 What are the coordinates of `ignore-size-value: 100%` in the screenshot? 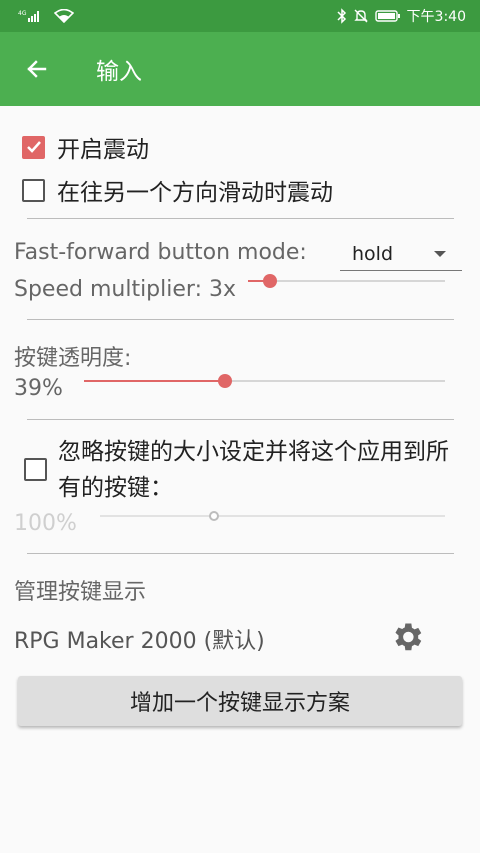 It's located at (45, 523).